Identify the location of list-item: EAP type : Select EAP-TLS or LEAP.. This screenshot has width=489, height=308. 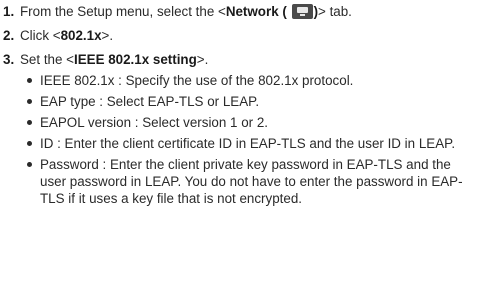
(252, 101).